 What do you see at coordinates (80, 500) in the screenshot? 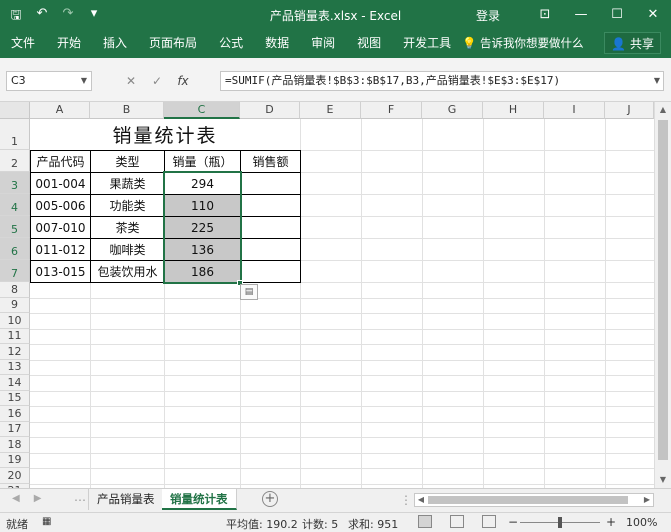
I see `ellipsis-icon: ⋯` at bounding box center [80, 500].